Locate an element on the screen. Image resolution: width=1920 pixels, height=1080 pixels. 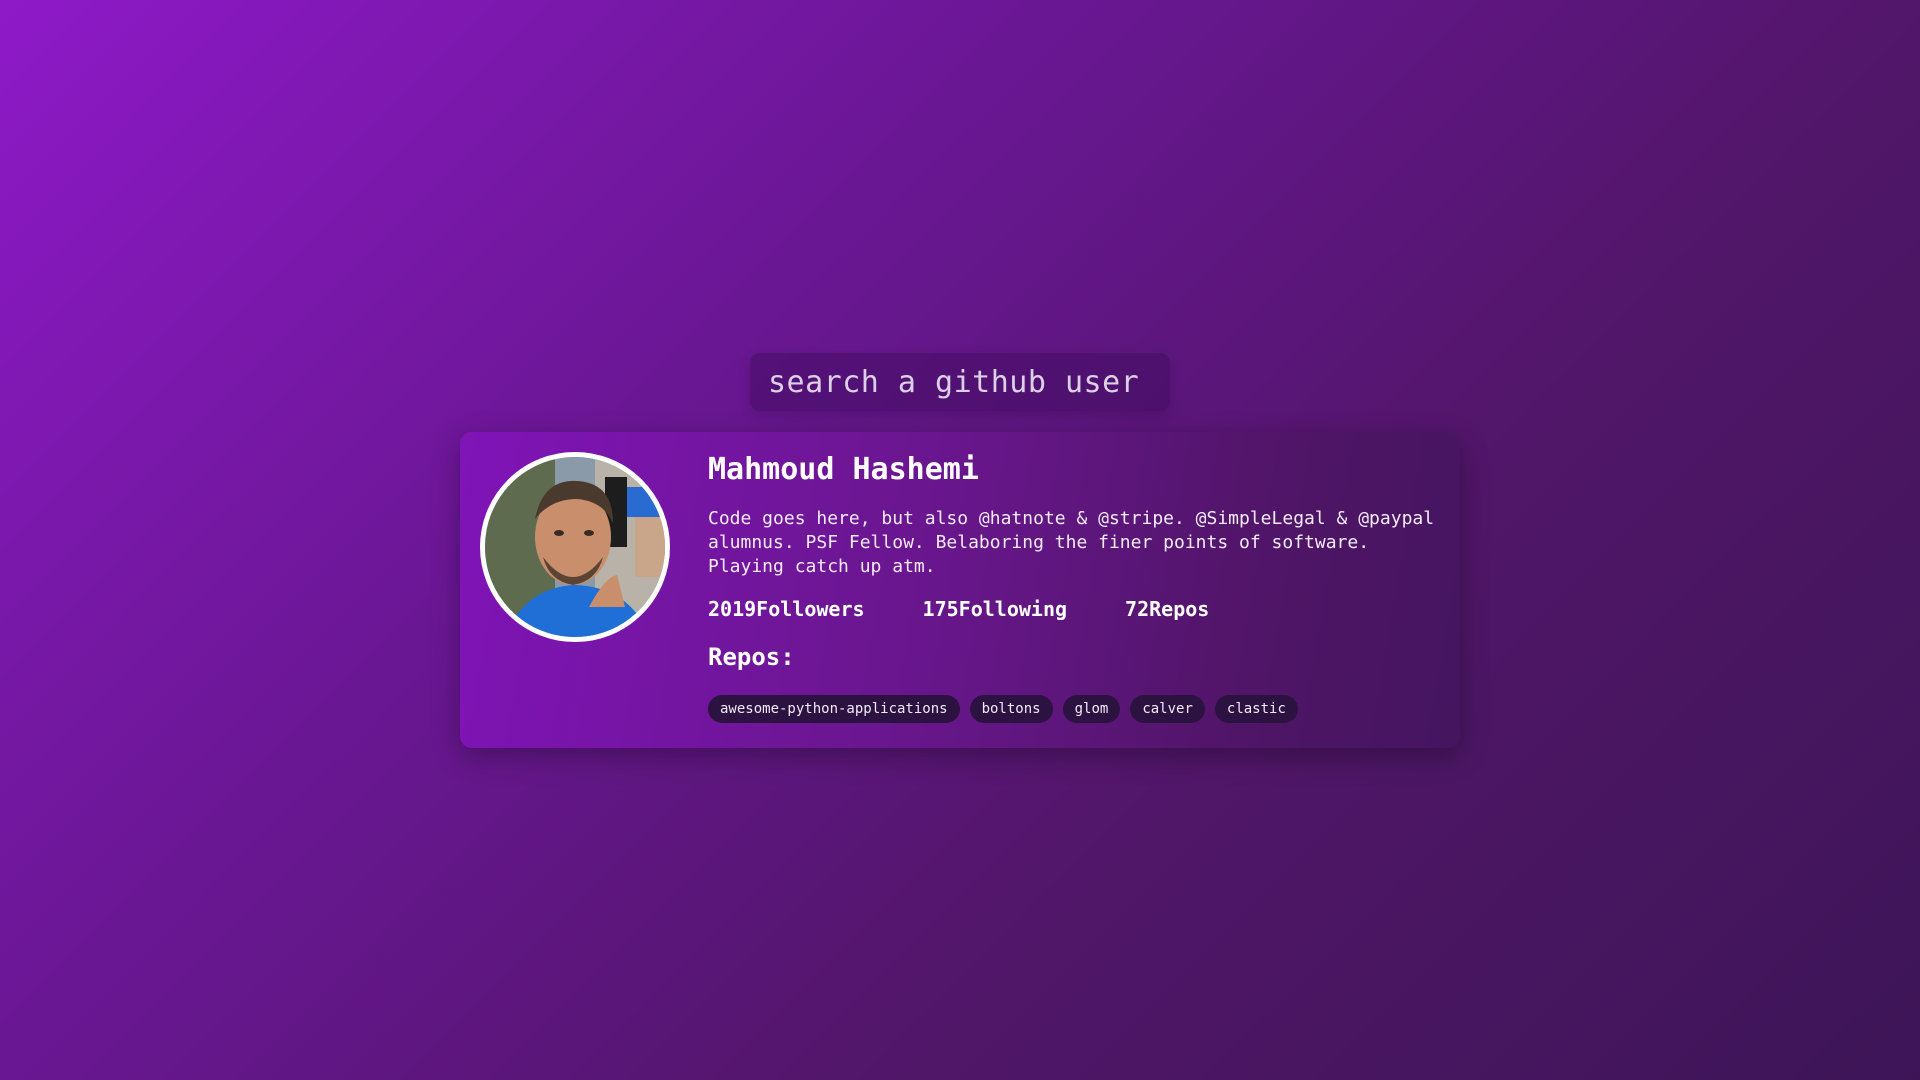
followers-count: 2019Followers is located at coordinates (786, 609).